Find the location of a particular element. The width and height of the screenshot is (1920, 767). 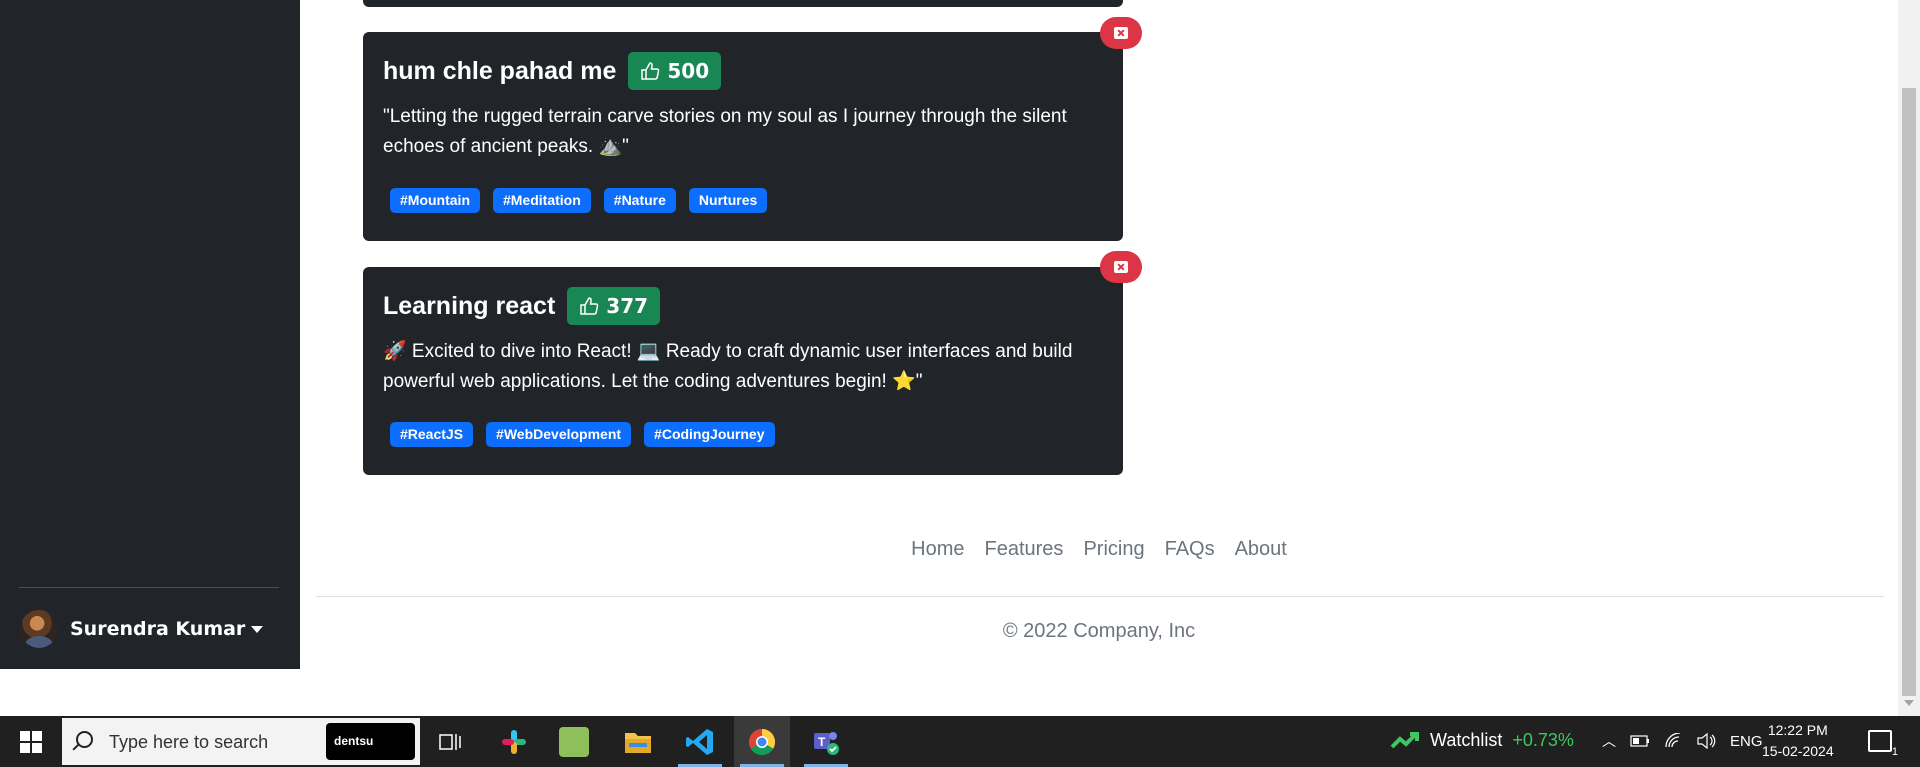

battery-icon is located at coordinates (1640, 741).